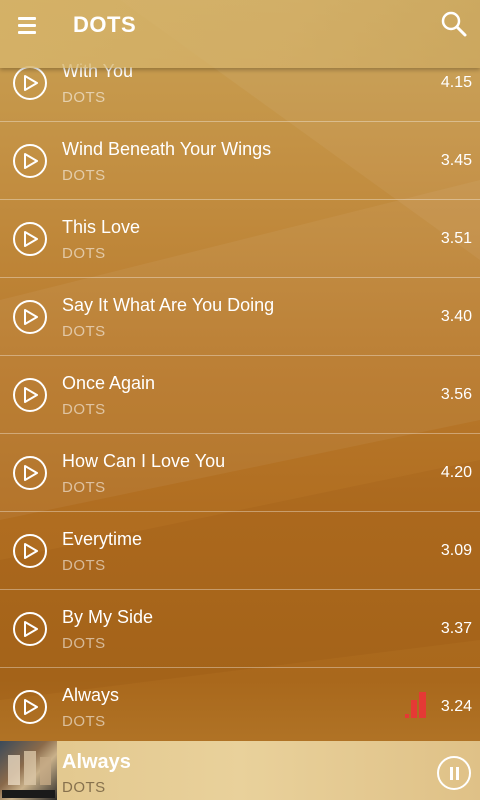 The width and height of the screenshot is (480, 800). What do you see at coordinates (456, 628) in the screenshot?
I see `song-duration: 3.37` at bounding box center [456, 628].